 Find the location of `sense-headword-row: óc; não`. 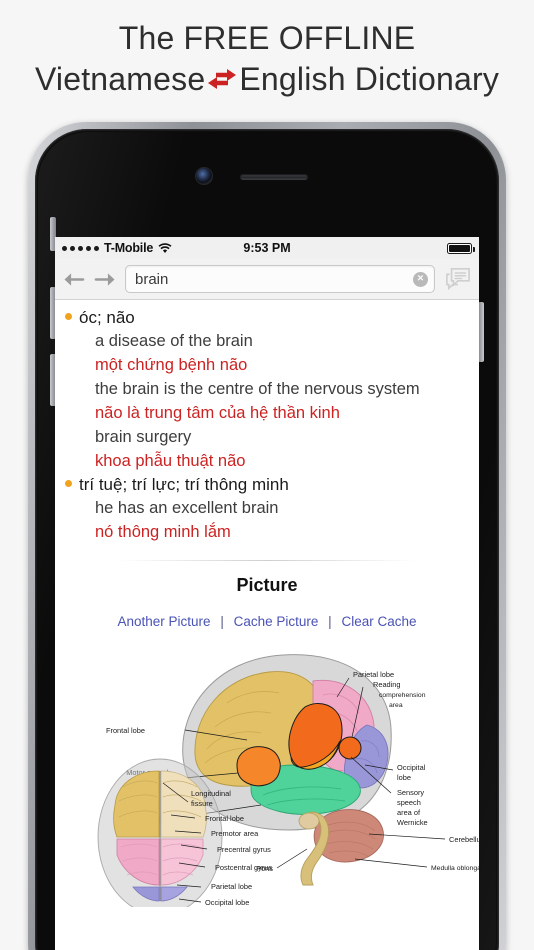

sense-headword-row: óc; não is located at coordinates (268, 317).